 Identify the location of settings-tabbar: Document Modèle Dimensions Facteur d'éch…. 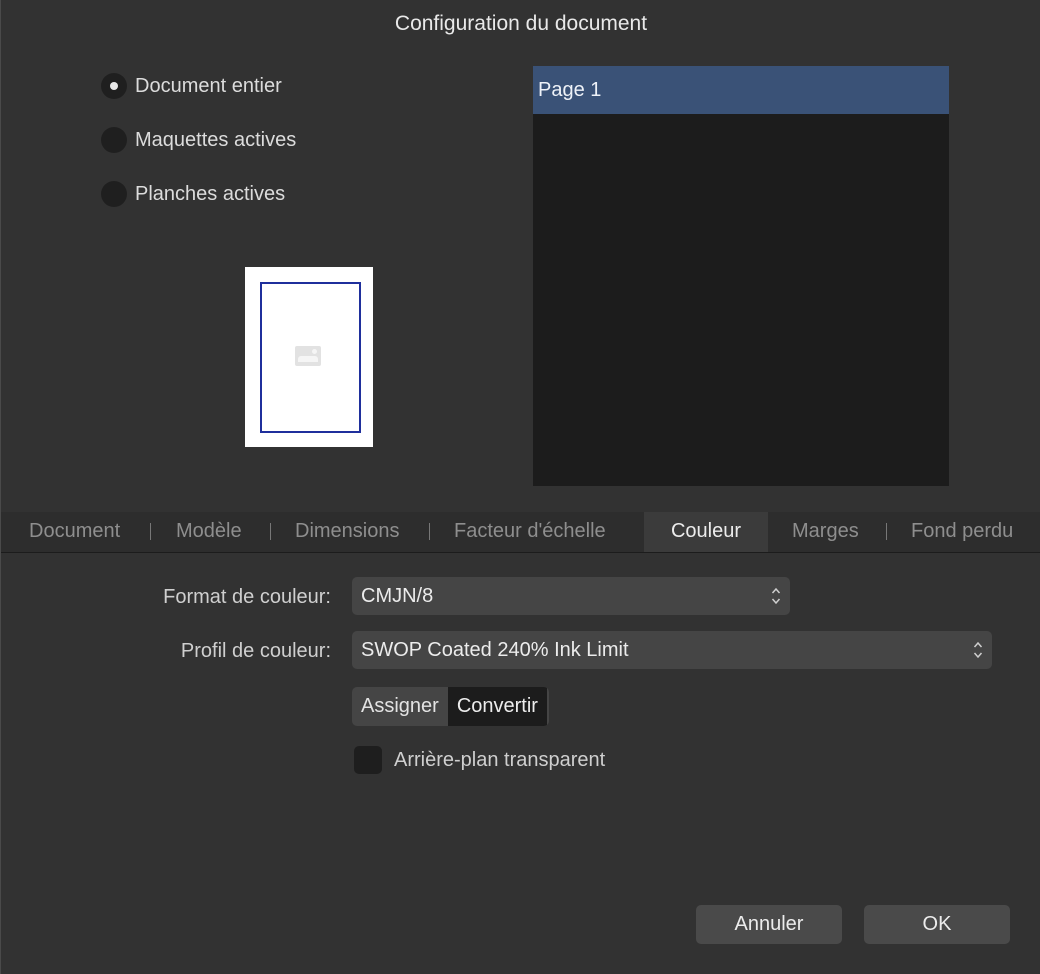
(520, 532).